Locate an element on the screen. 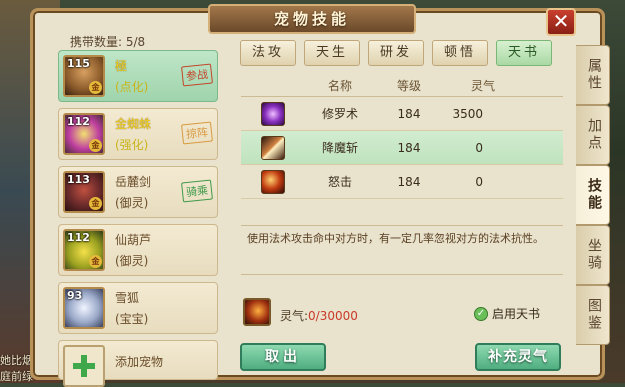 This screenshot has height=387, width=625. add-pet-slot is located at coordinates (84, 366).